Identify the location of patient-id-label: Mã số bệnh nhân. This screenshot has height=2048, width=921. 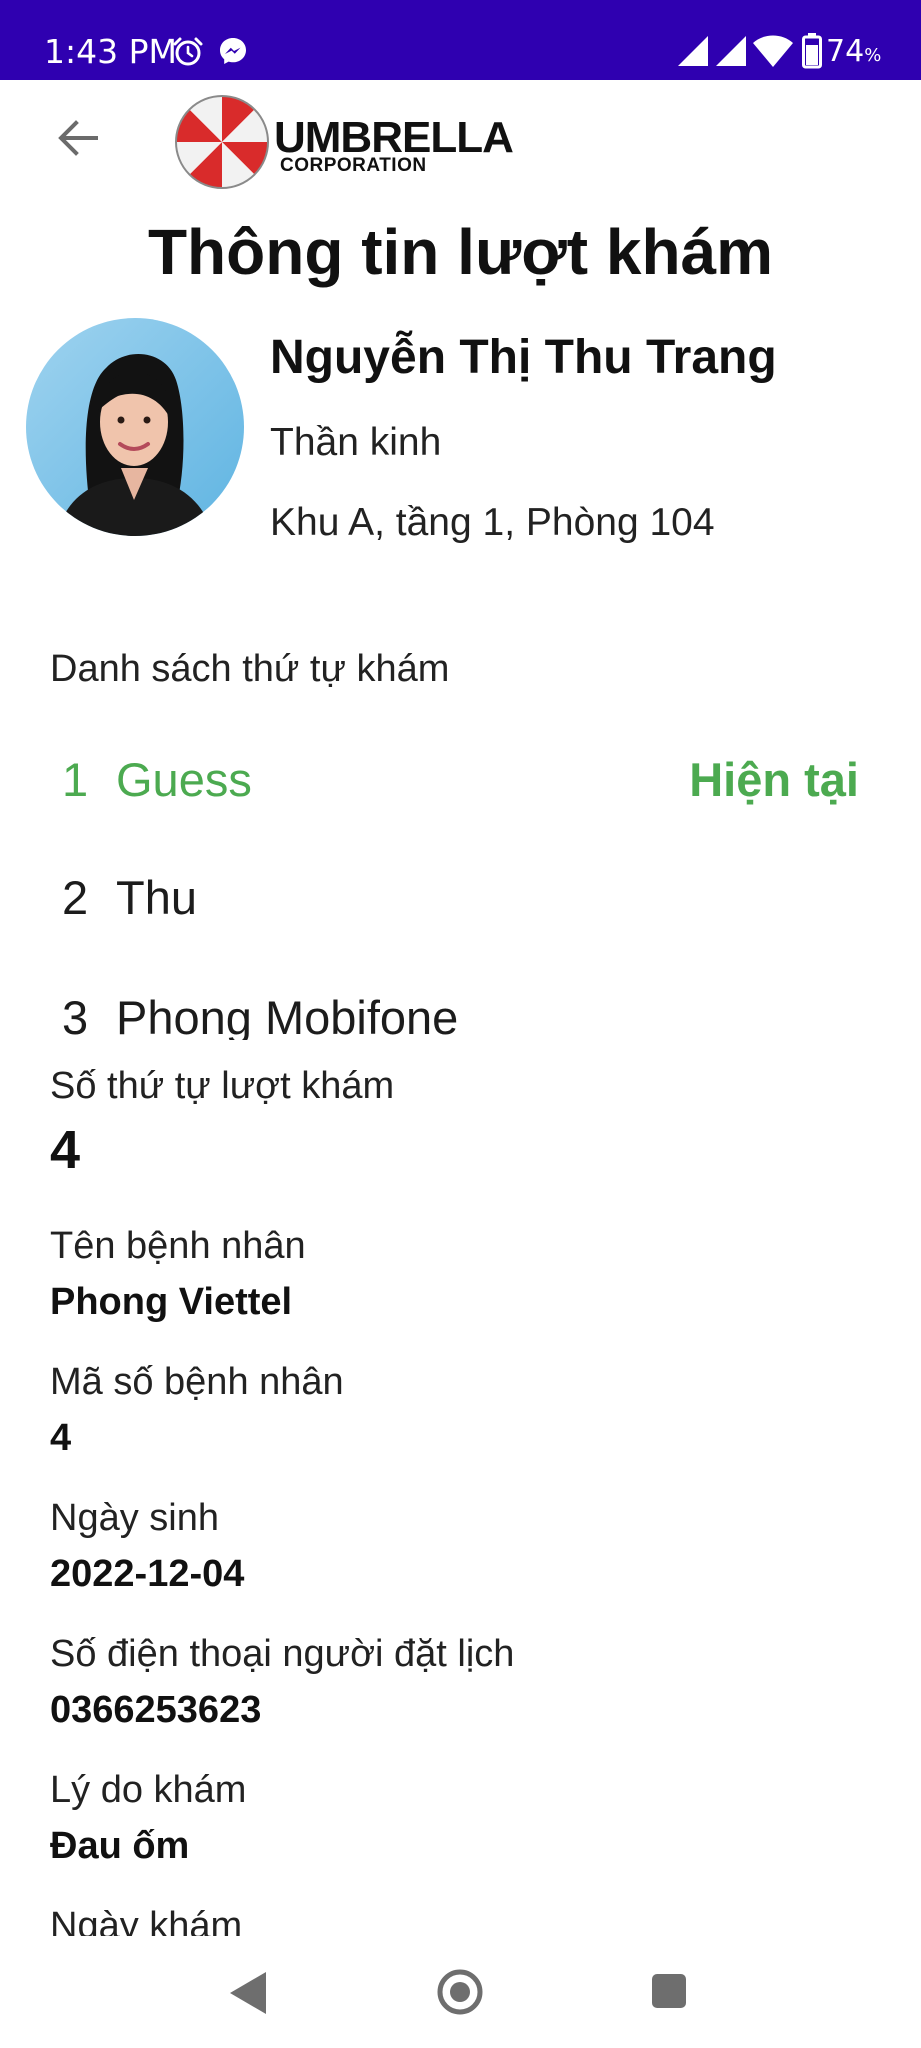
(197, 1382).